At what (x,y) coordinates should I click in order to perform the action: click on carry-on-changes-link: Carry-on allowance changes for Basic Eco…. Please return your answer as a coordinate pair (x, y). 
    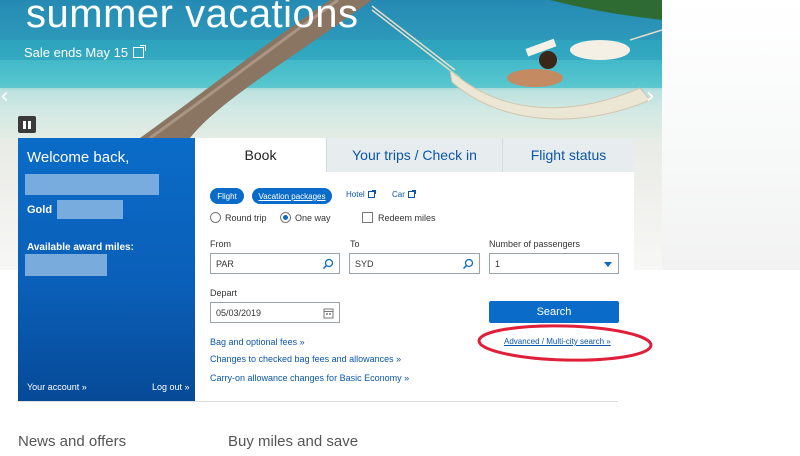
    Looking at the image, I should click on (309, 378).